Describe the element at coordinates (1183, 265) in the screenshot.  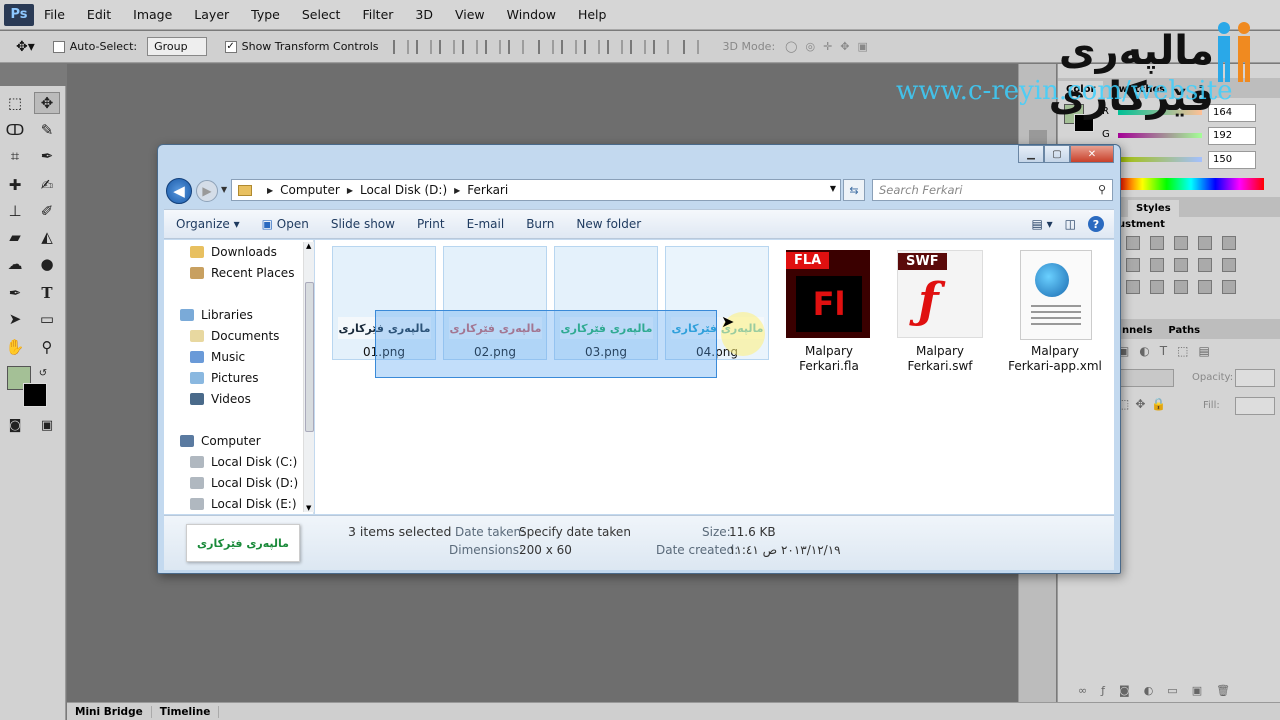
I see `adjustment-icons` at that location.